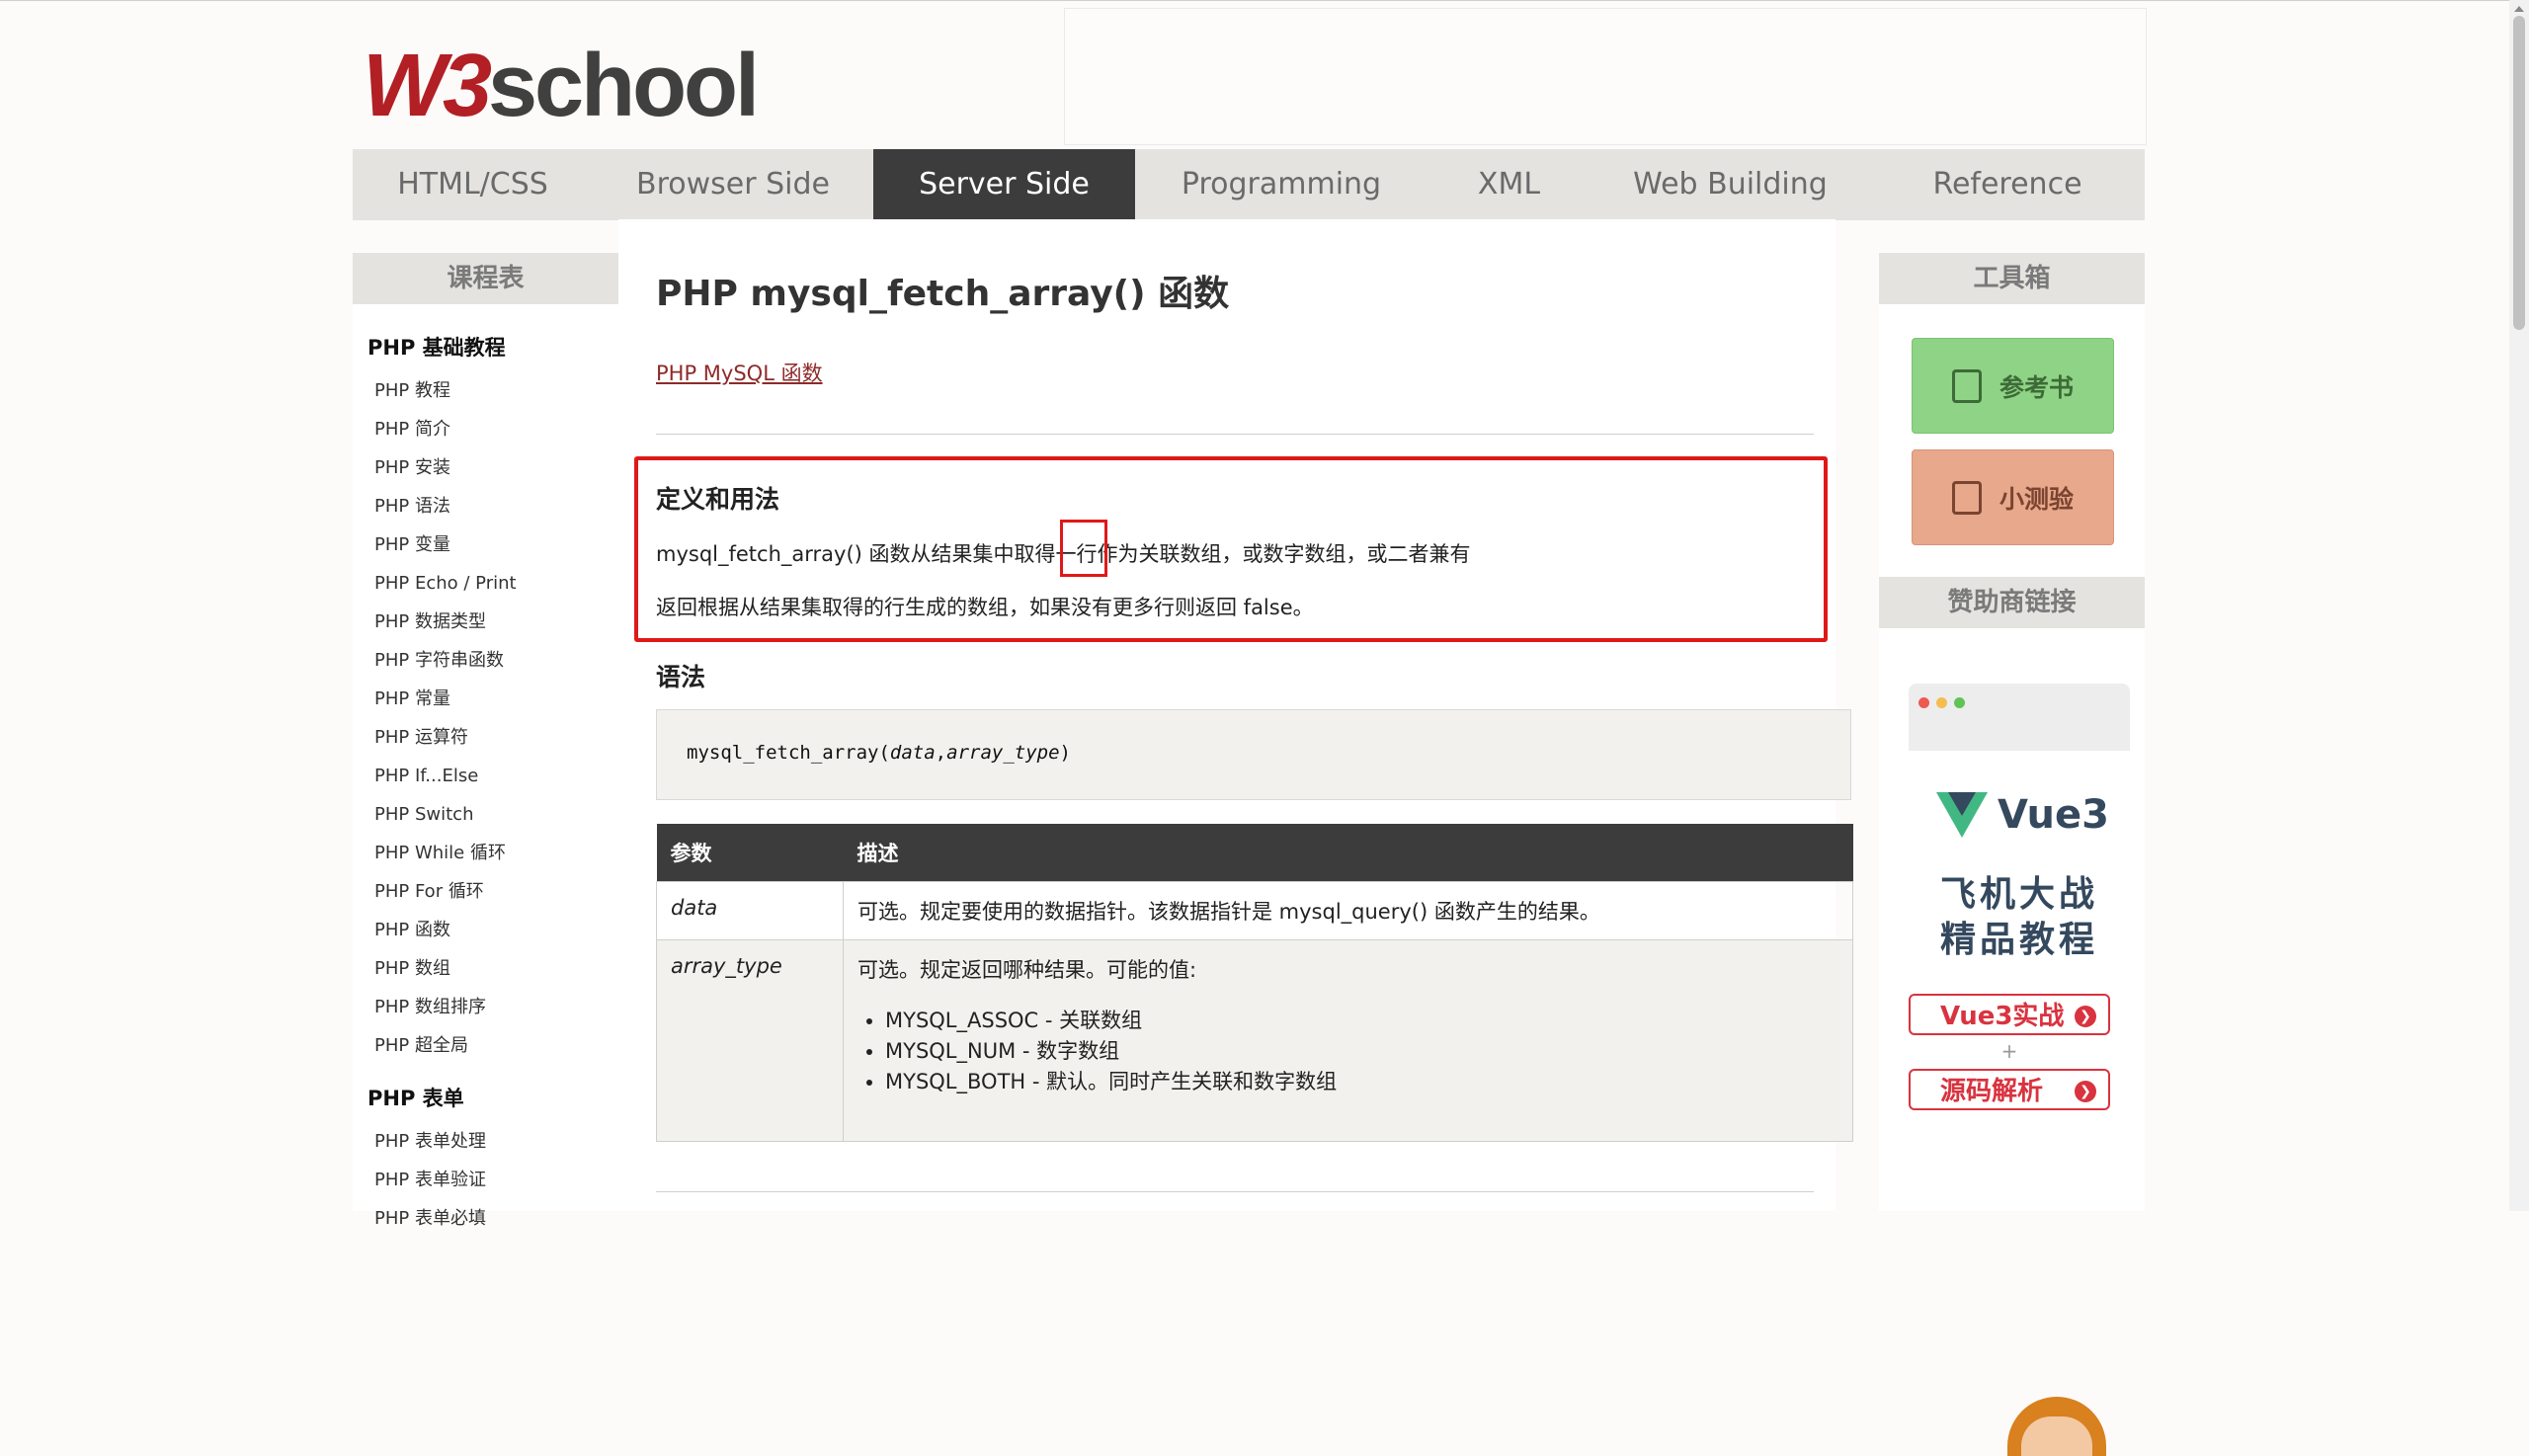 The image size is (2529, 1456). What do you see at coordinates (486, 622) in the screenshot?
I see `sidebar-item: PHP 数据类型` at bounding box center [486, 622].